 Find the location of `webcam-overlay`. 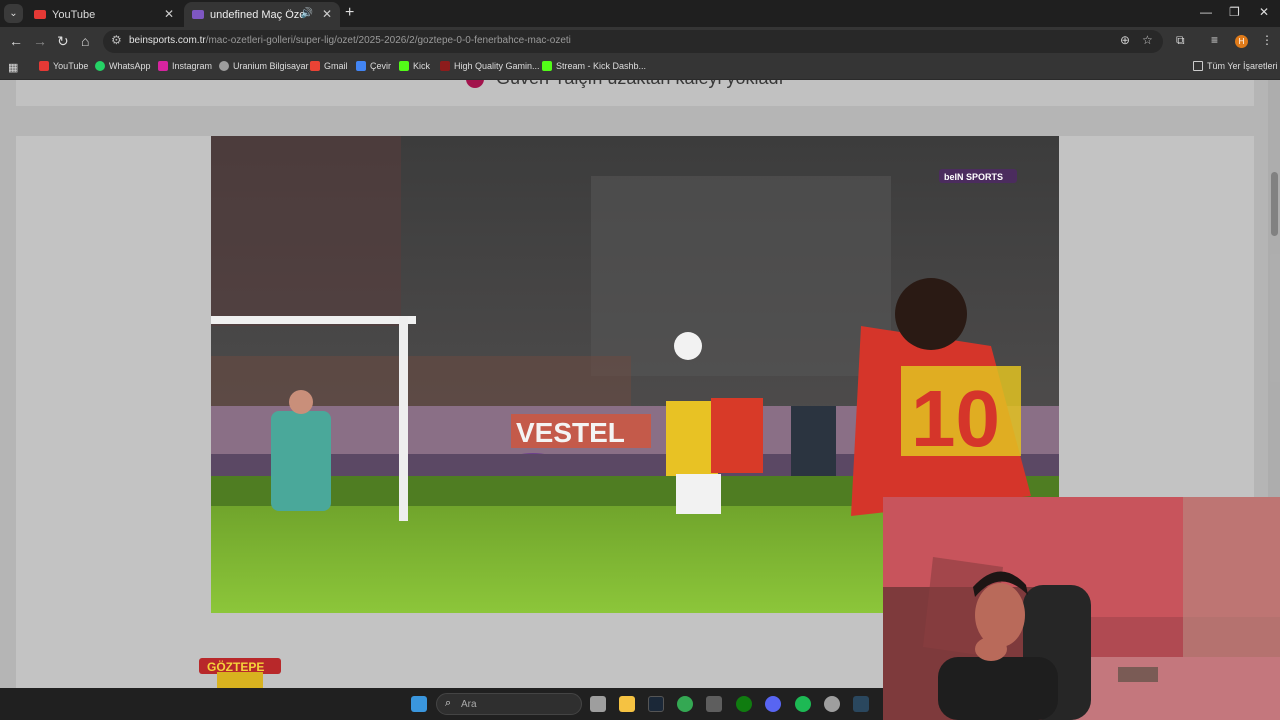

webcam-overlay is located at coordinates (1081, 608).